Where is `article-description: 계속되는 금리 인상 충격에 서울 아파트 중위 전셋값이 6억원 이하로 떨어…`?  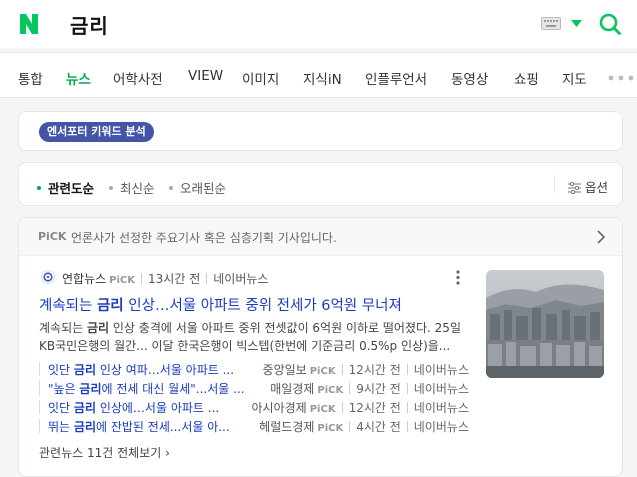 article-description: 계속되는 금리 인상 충격에 서울 아파트 중위 전셋값이 6억원 이하로 떨어… is located at coordinates (250, 337).